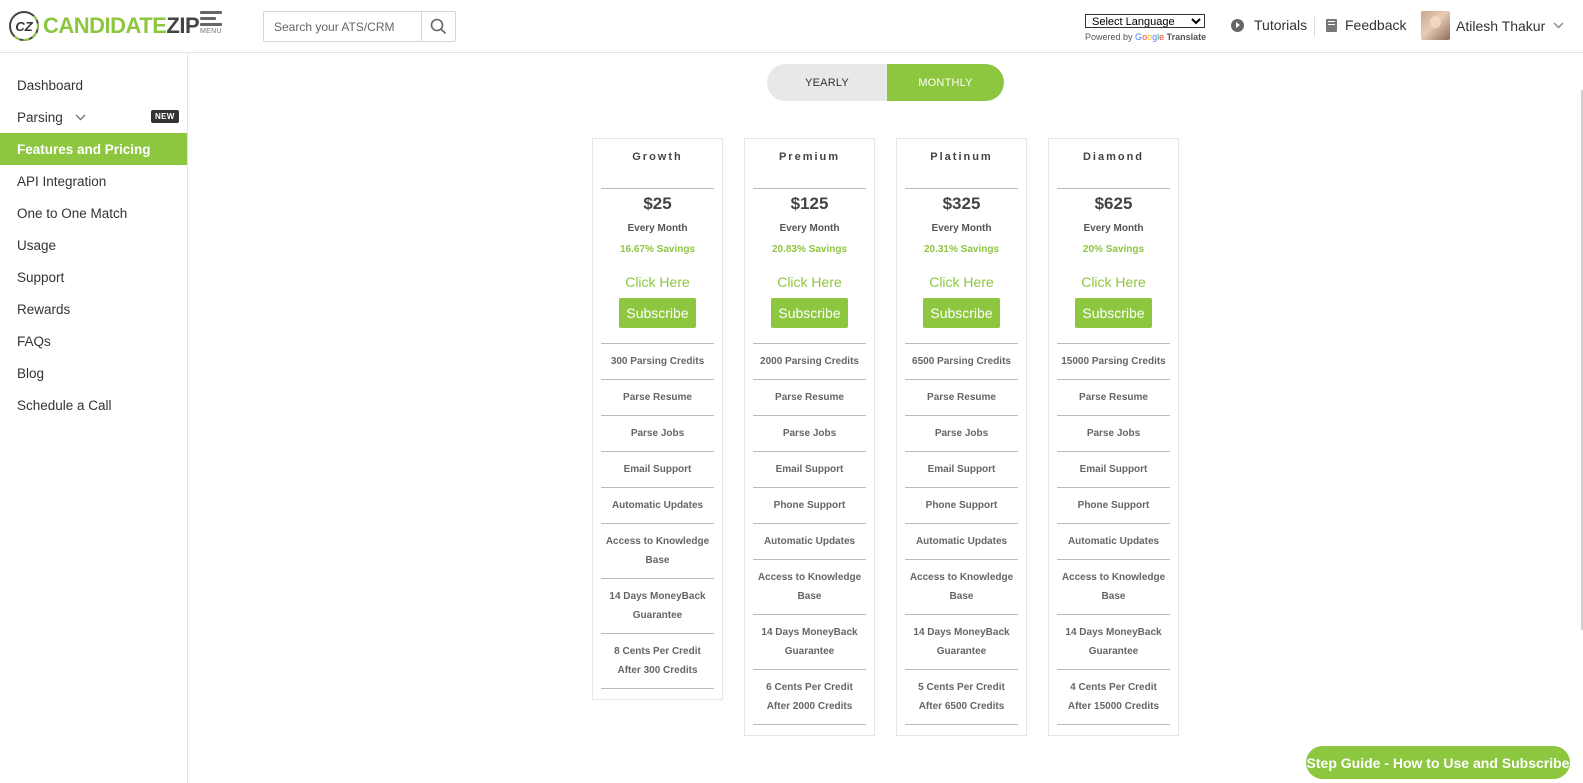 Image resolution: width=1583 pixels, height=783 pixels. I want to click on sidebar-item-label: Usage, so click(37, 245).